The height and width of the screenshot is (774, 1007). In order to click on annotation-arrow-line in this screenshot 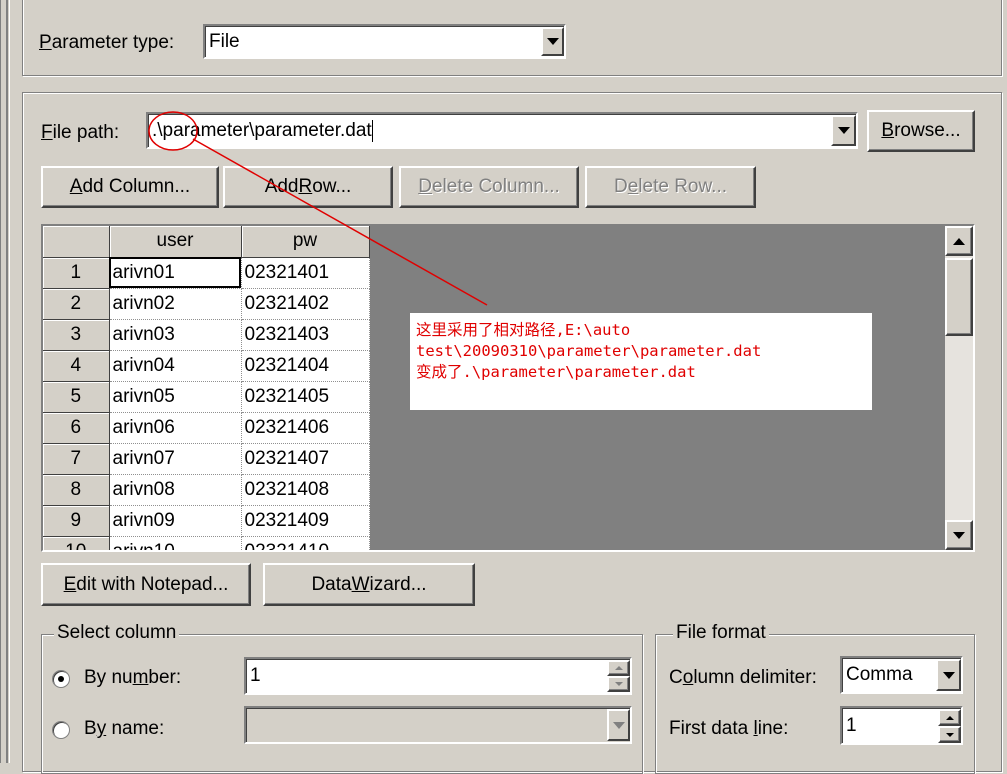, I will do `click(340, 222)`.